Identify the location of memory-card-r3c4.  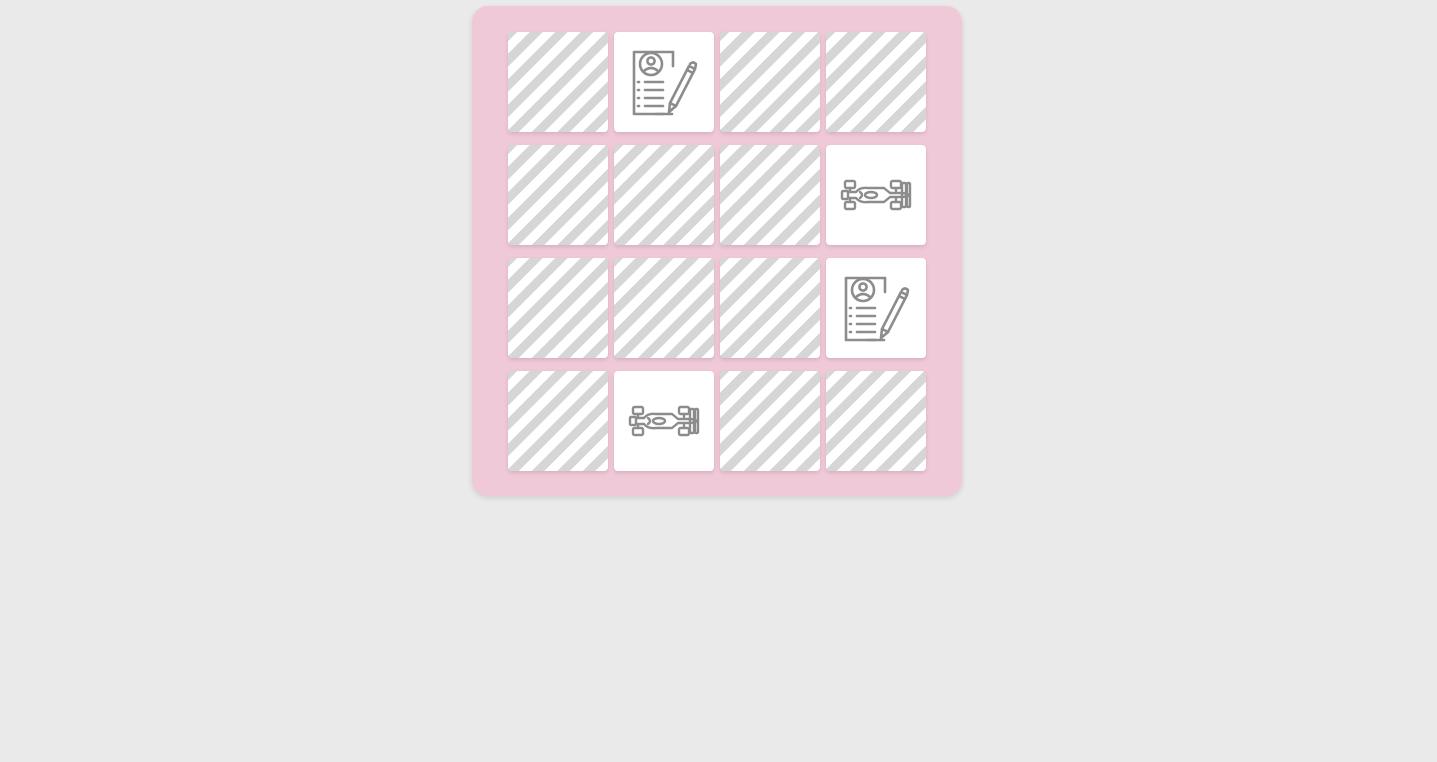
(876, 308).